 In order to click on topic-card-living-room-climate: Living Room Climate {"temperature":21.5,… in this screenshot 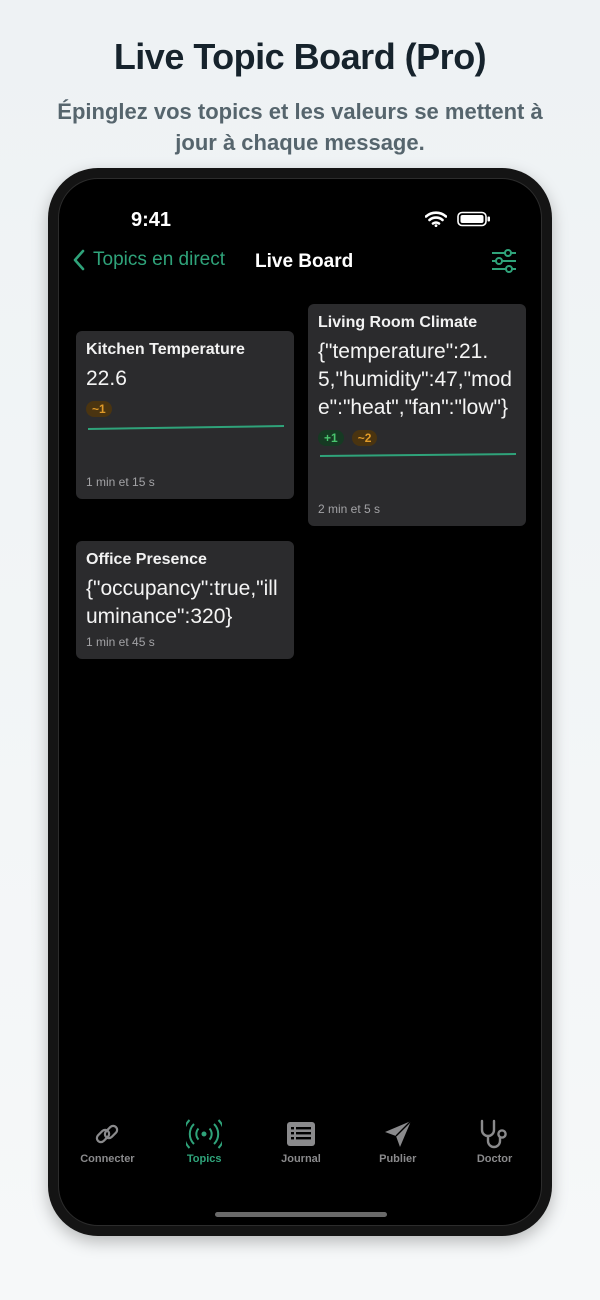, I will do `click(417, 415)`.